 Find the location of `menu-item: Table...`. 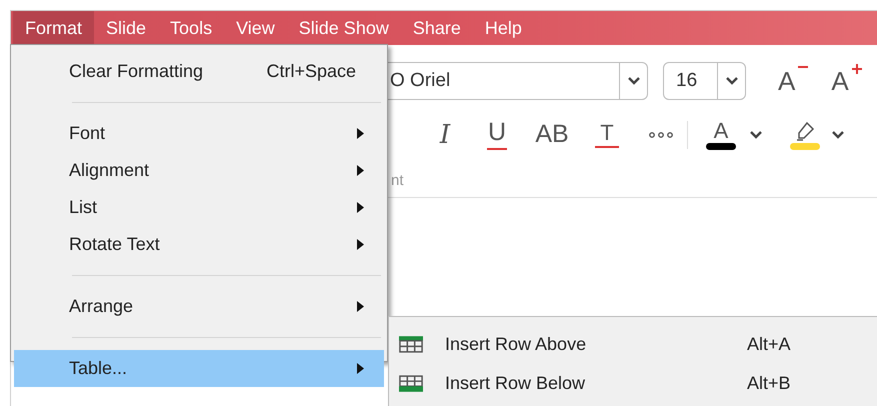

menu-item: Table... is located at coordinates (199, 368).